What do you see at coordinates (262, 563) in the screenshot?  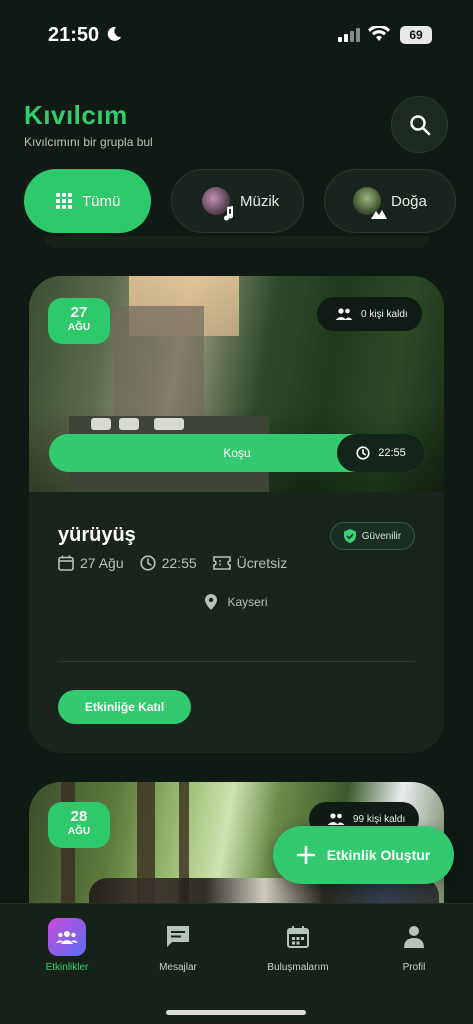 I see `event-price: Ücretsiz` at bounding box center [262, 563].